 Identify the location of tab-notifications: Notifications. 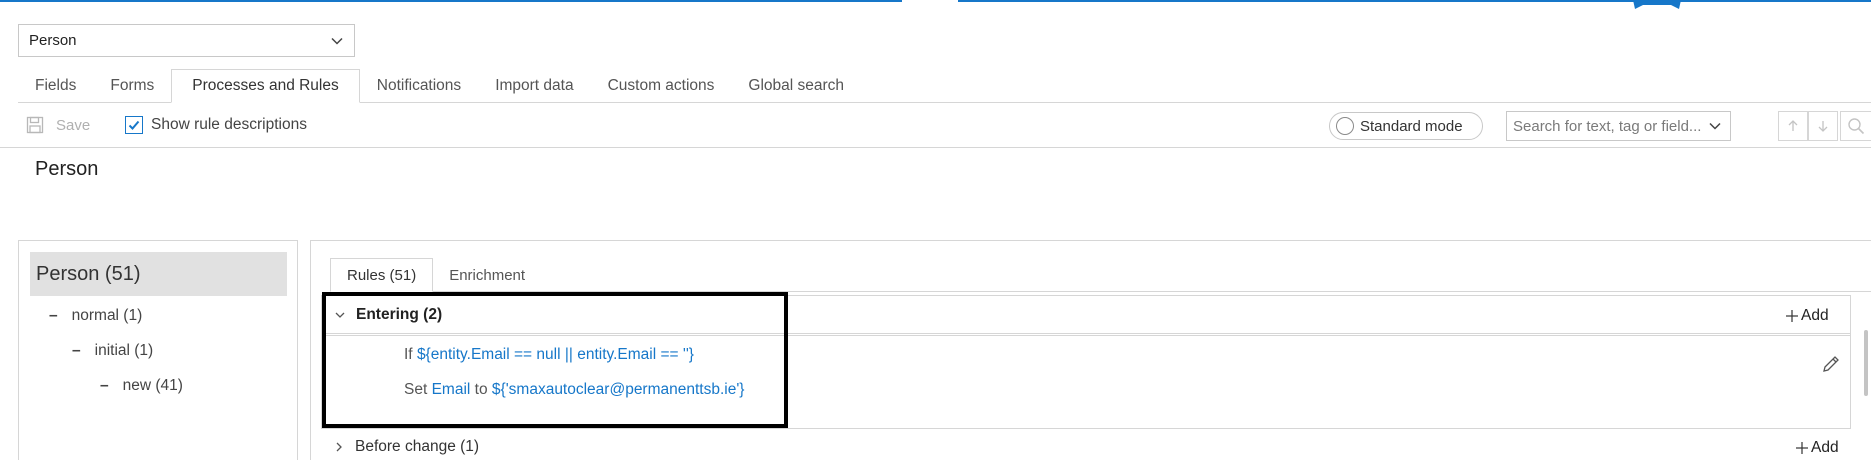
(419, 86).